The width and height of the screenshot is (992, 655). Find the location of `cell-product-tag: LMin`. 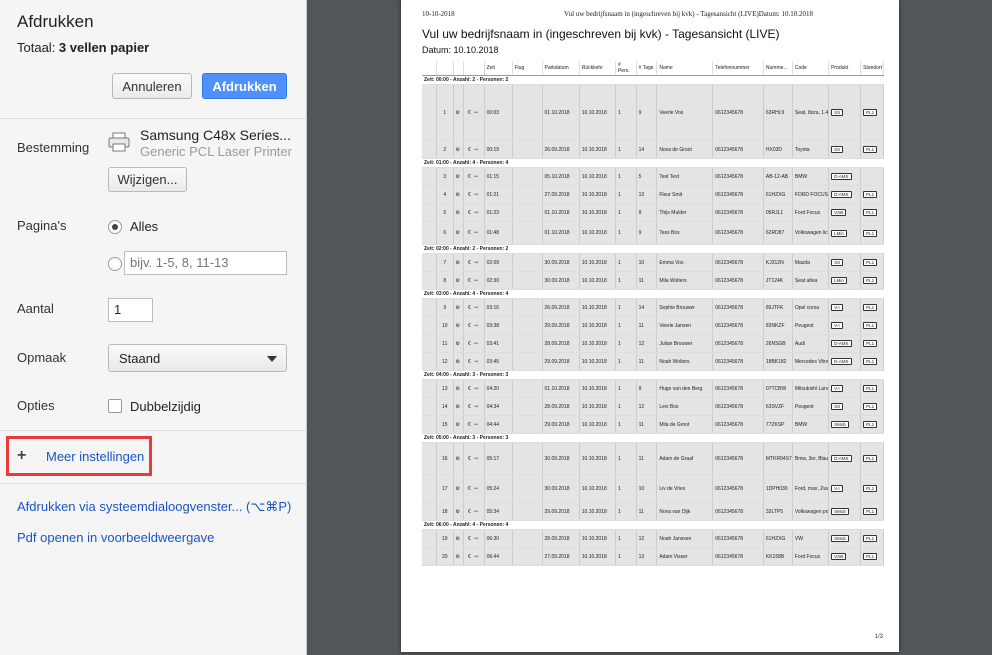

cell-product-tag: LMin is located at coordinates (839, 280).